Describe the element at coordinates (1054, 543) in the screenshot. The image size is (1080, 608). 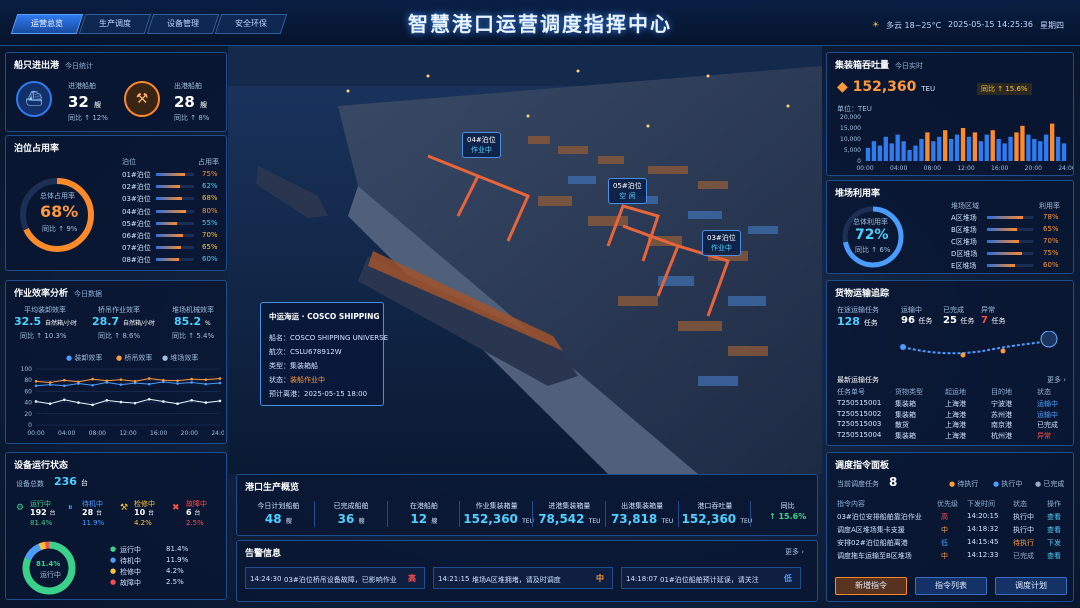
I see `dispatch-action-link: 下发` at that location.